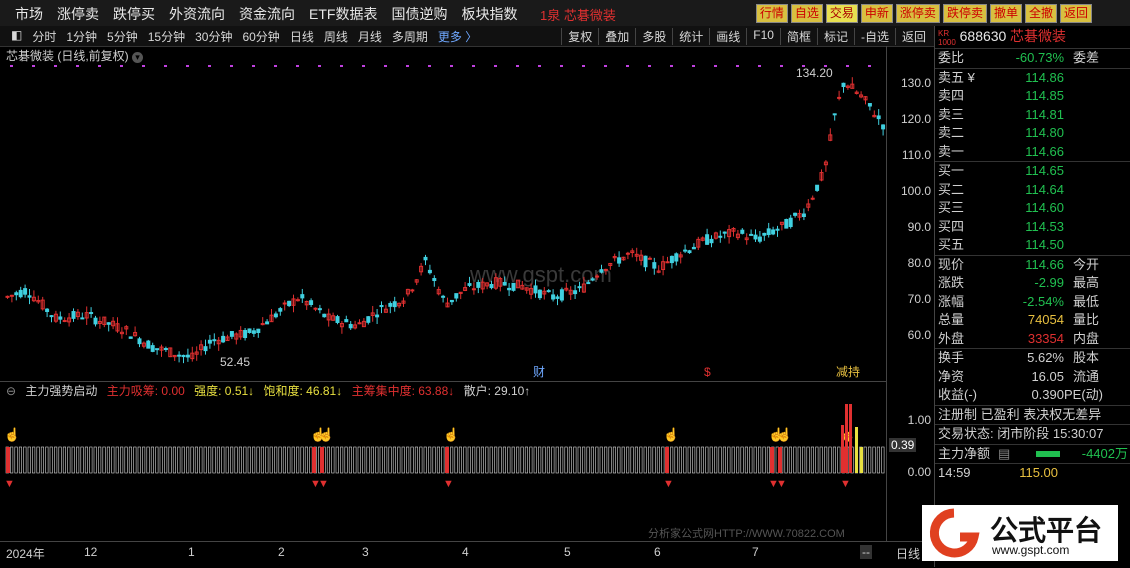 The width and height of the screenshot is (1130, 568). What do you see at coordinates (798, 36) in the screenshot?
I see `tool-button: 简框` at bounding box center [798, 36].